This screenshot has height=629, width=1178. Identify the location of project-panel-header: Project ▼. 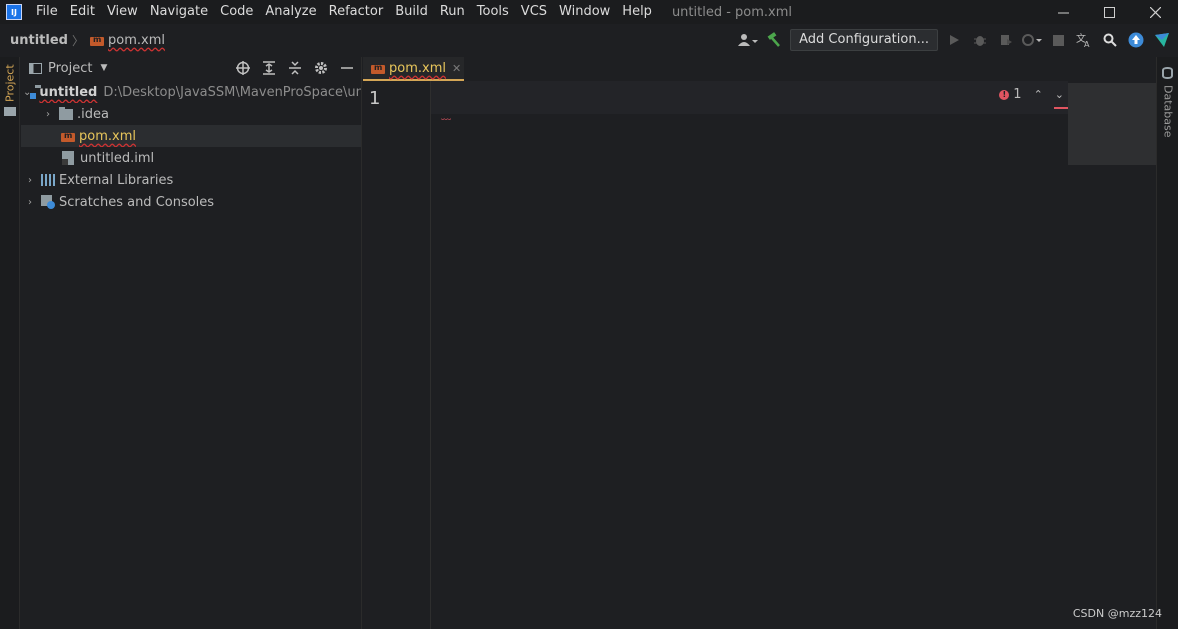
(191, 68).